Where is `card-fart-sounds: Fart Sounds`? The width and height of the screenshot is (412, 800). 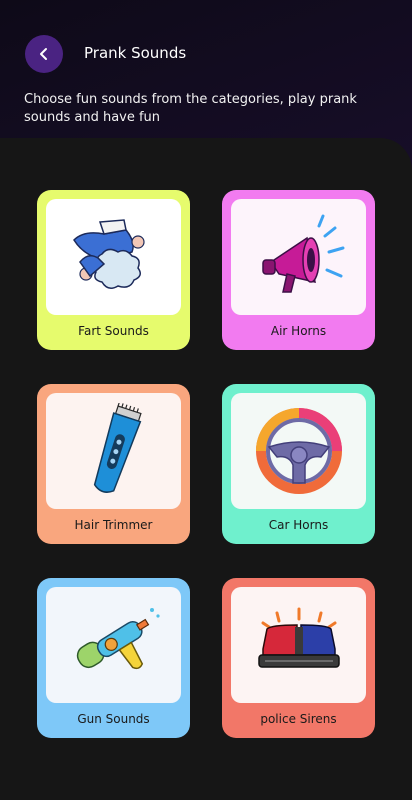 card-fart-sounds: Fart Sounds is located at coordinates (113, 270).